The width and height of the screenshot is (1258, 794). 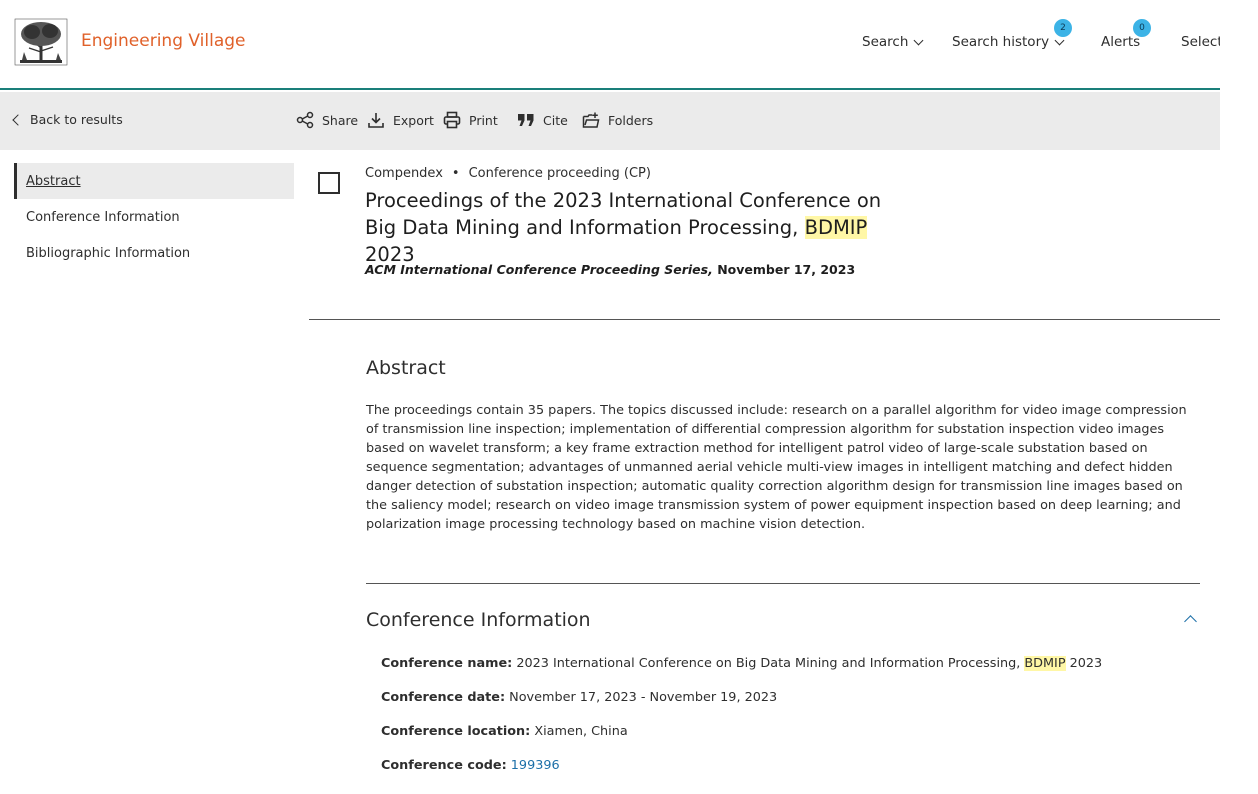 What do you see at coordinates (631, 120) in the screenshot?
I see `folders-label: Folders` at bounding box center [631, 120].